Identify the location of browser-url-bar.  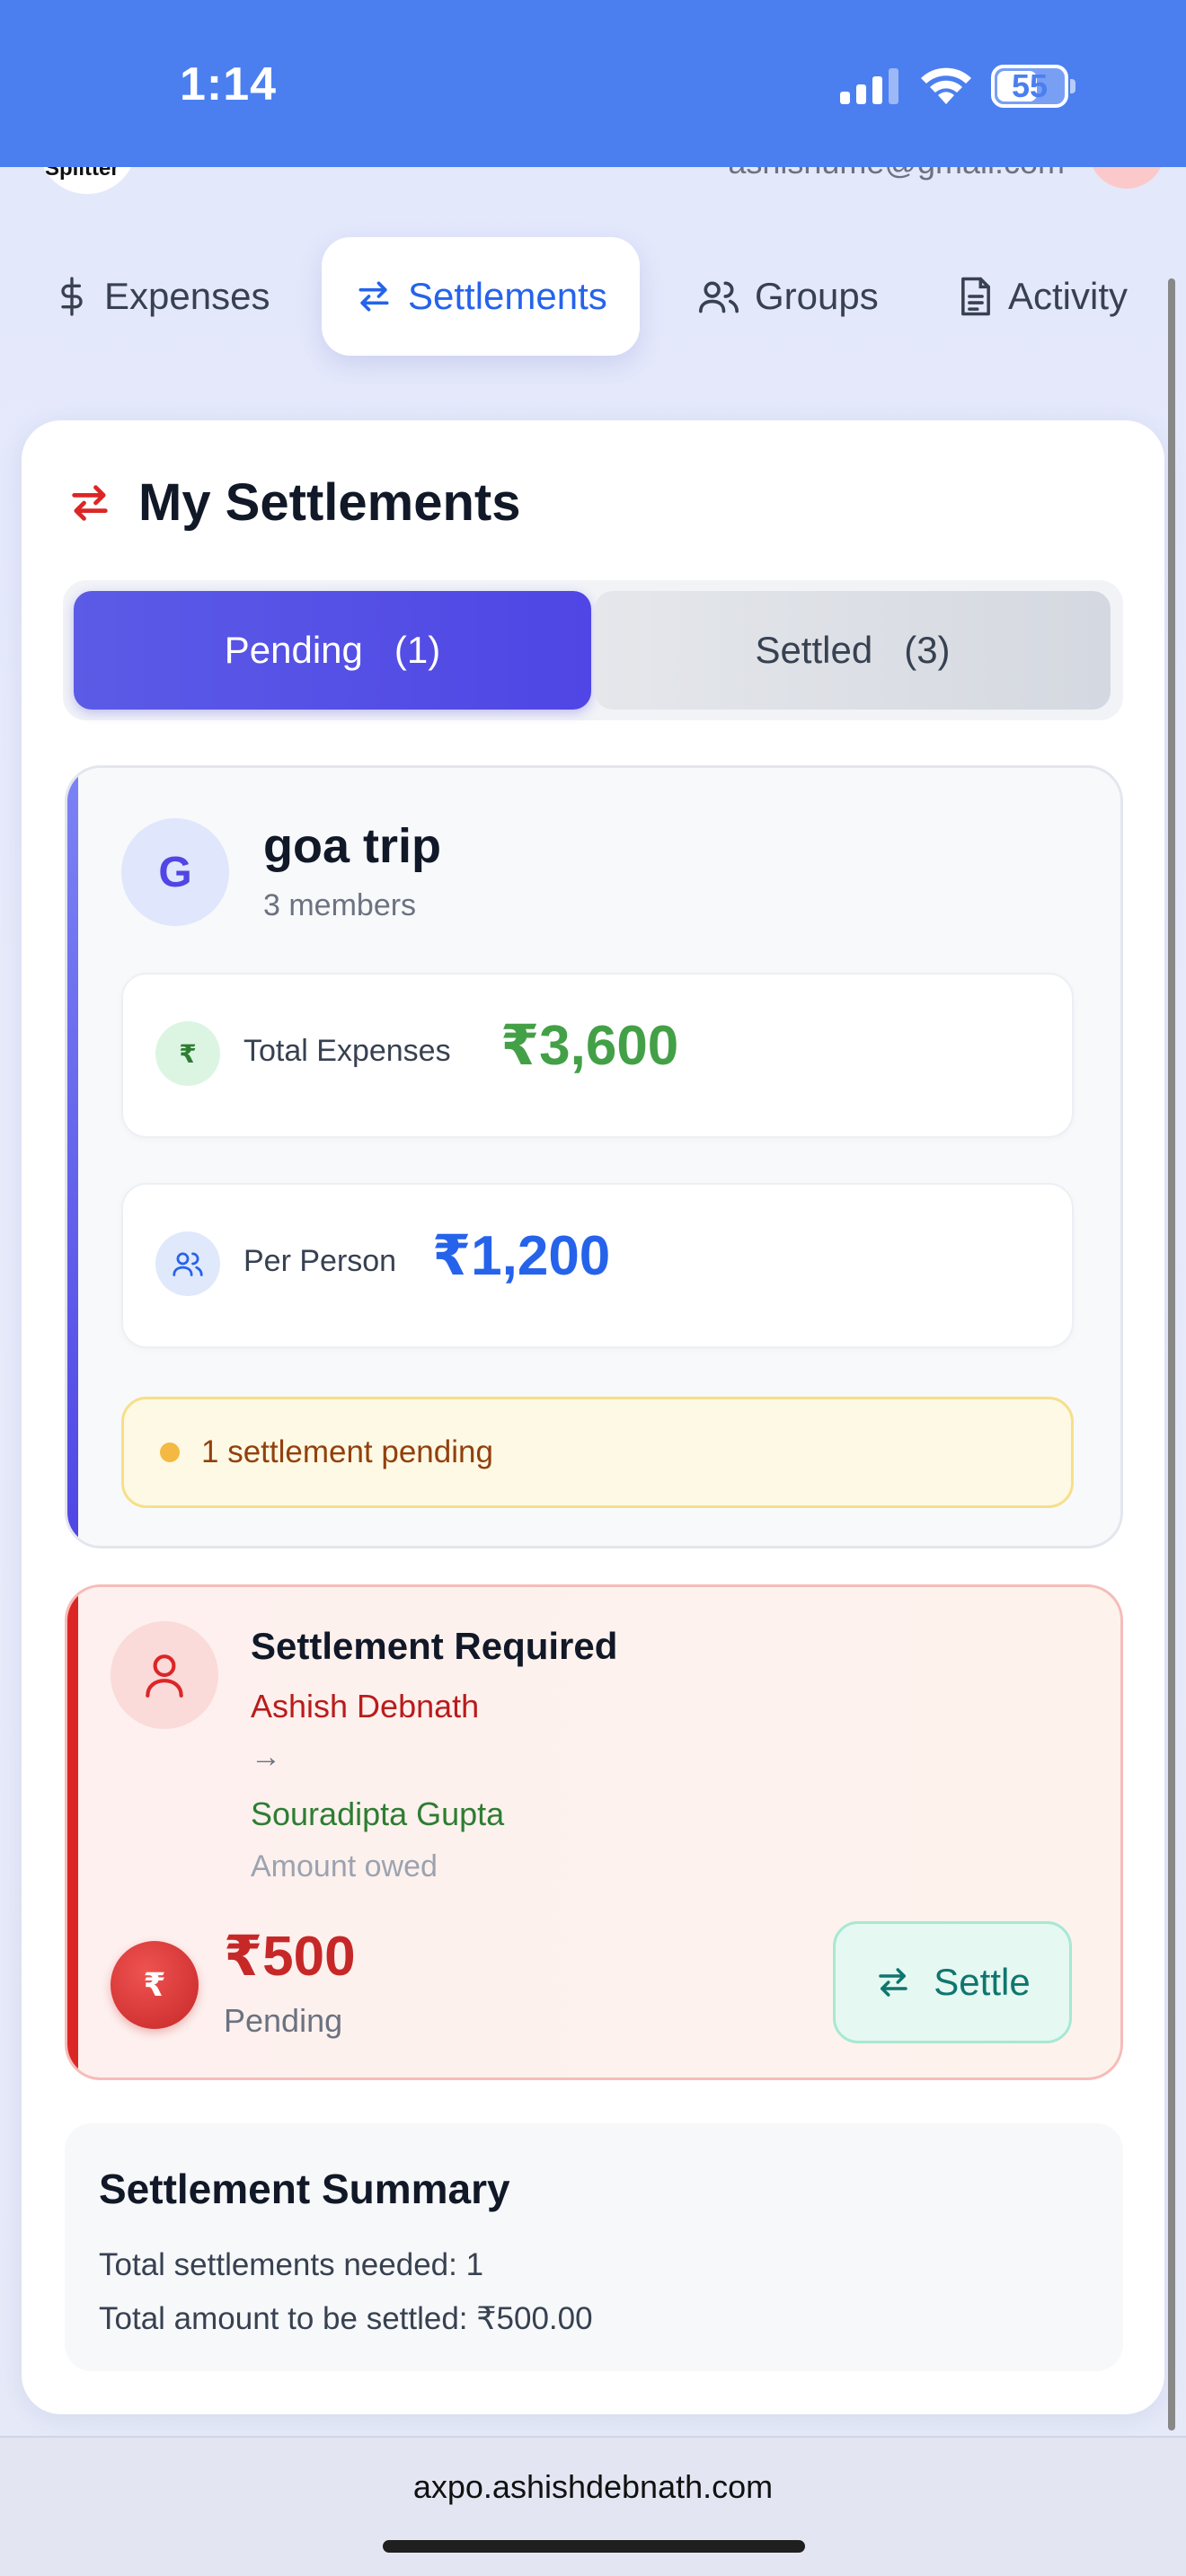
(593, 2506).